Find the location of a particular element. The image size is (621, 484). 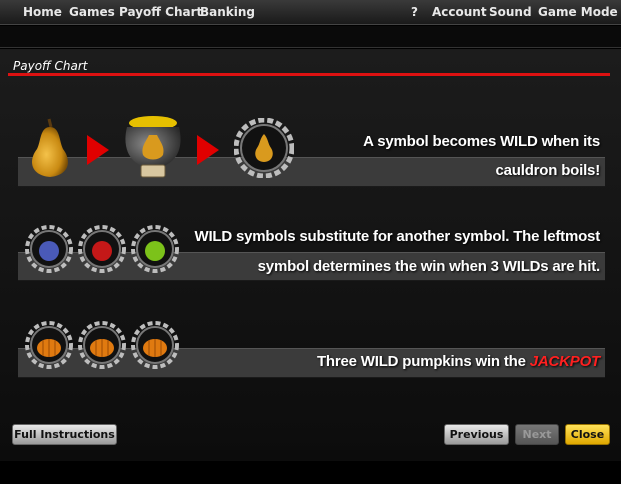

jackpot-label: JACKPOT is located at coordinates (564, 361).